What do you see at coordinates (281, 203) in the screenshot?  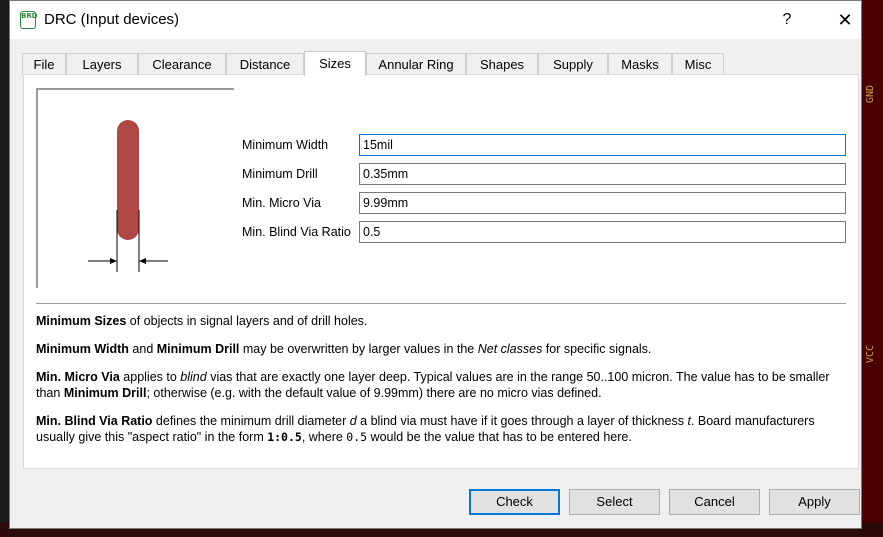 I see `min-micro-via-label: Min. Micro Via` at bounding box center [281, 203].